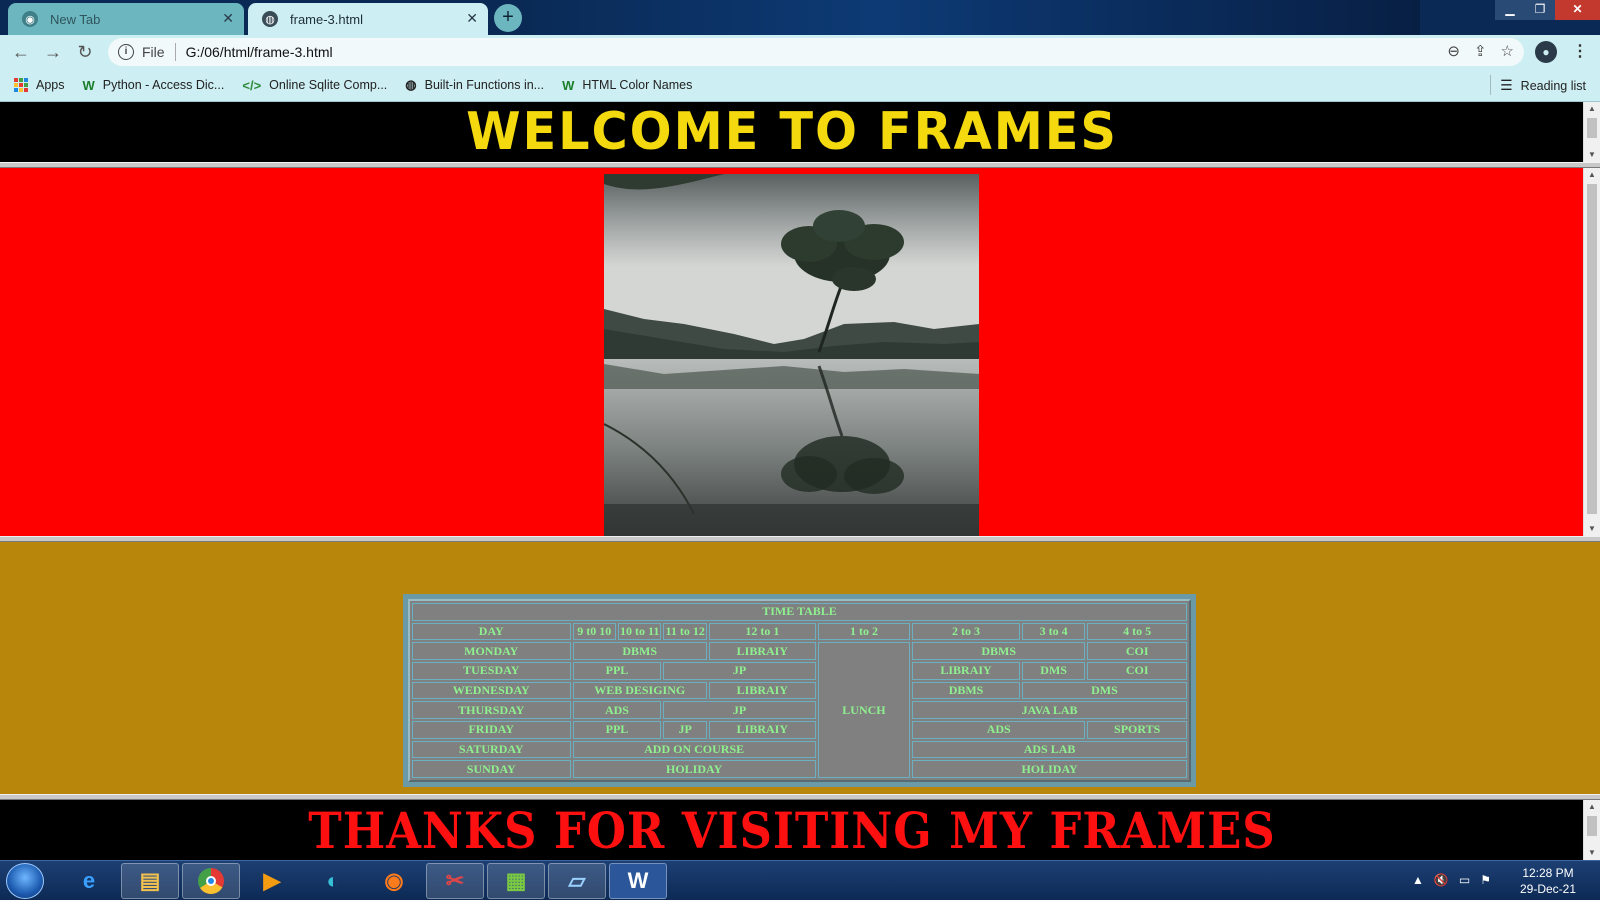  Describe the element at coordinates (491, 729) in the screenshot. I see `day-cell: FRIDAY` at that location.